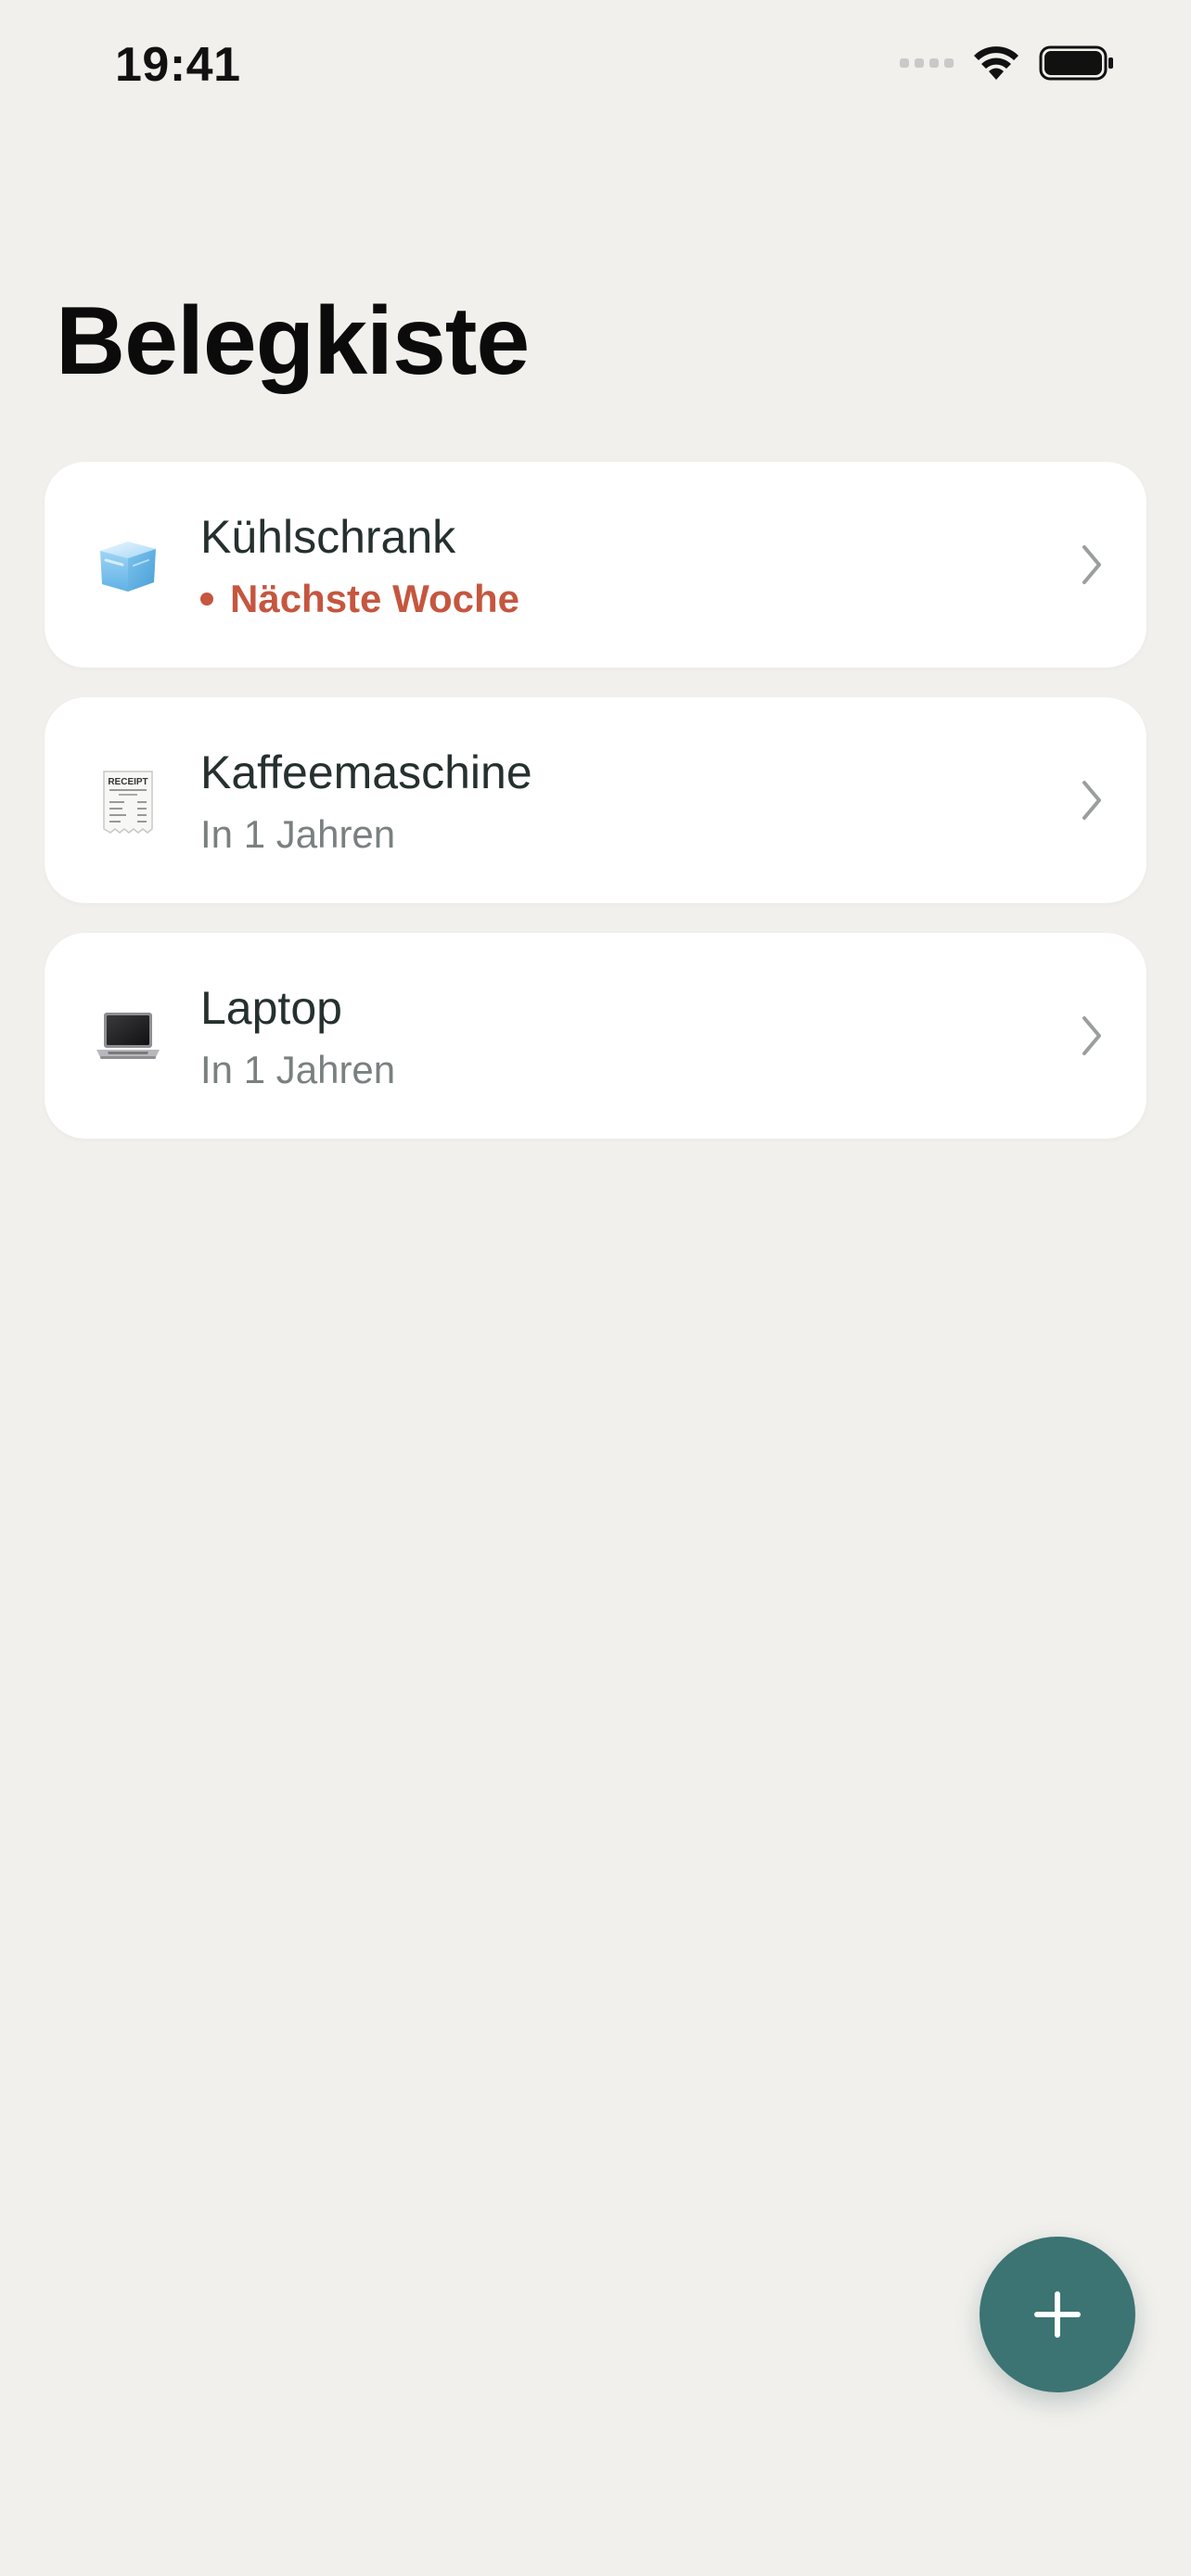  I want to click on list-item-kuehlschrank: Kühlschrank Nächste Woche, so click(595, 565).